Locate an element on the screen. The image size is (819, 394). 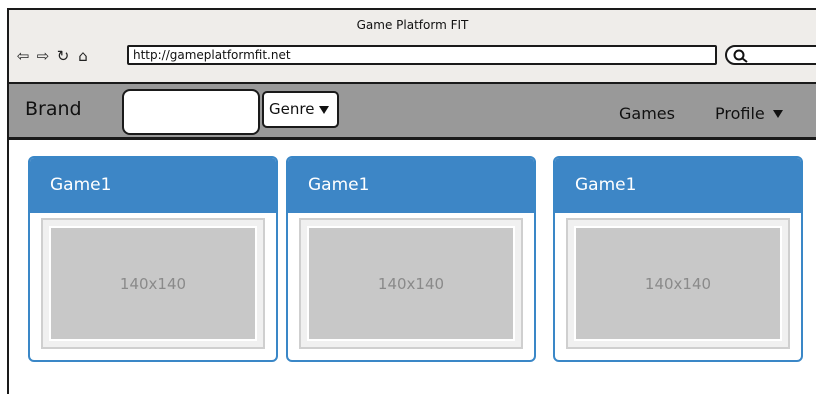
navbar-search-input is located at coordinates (191, 112).